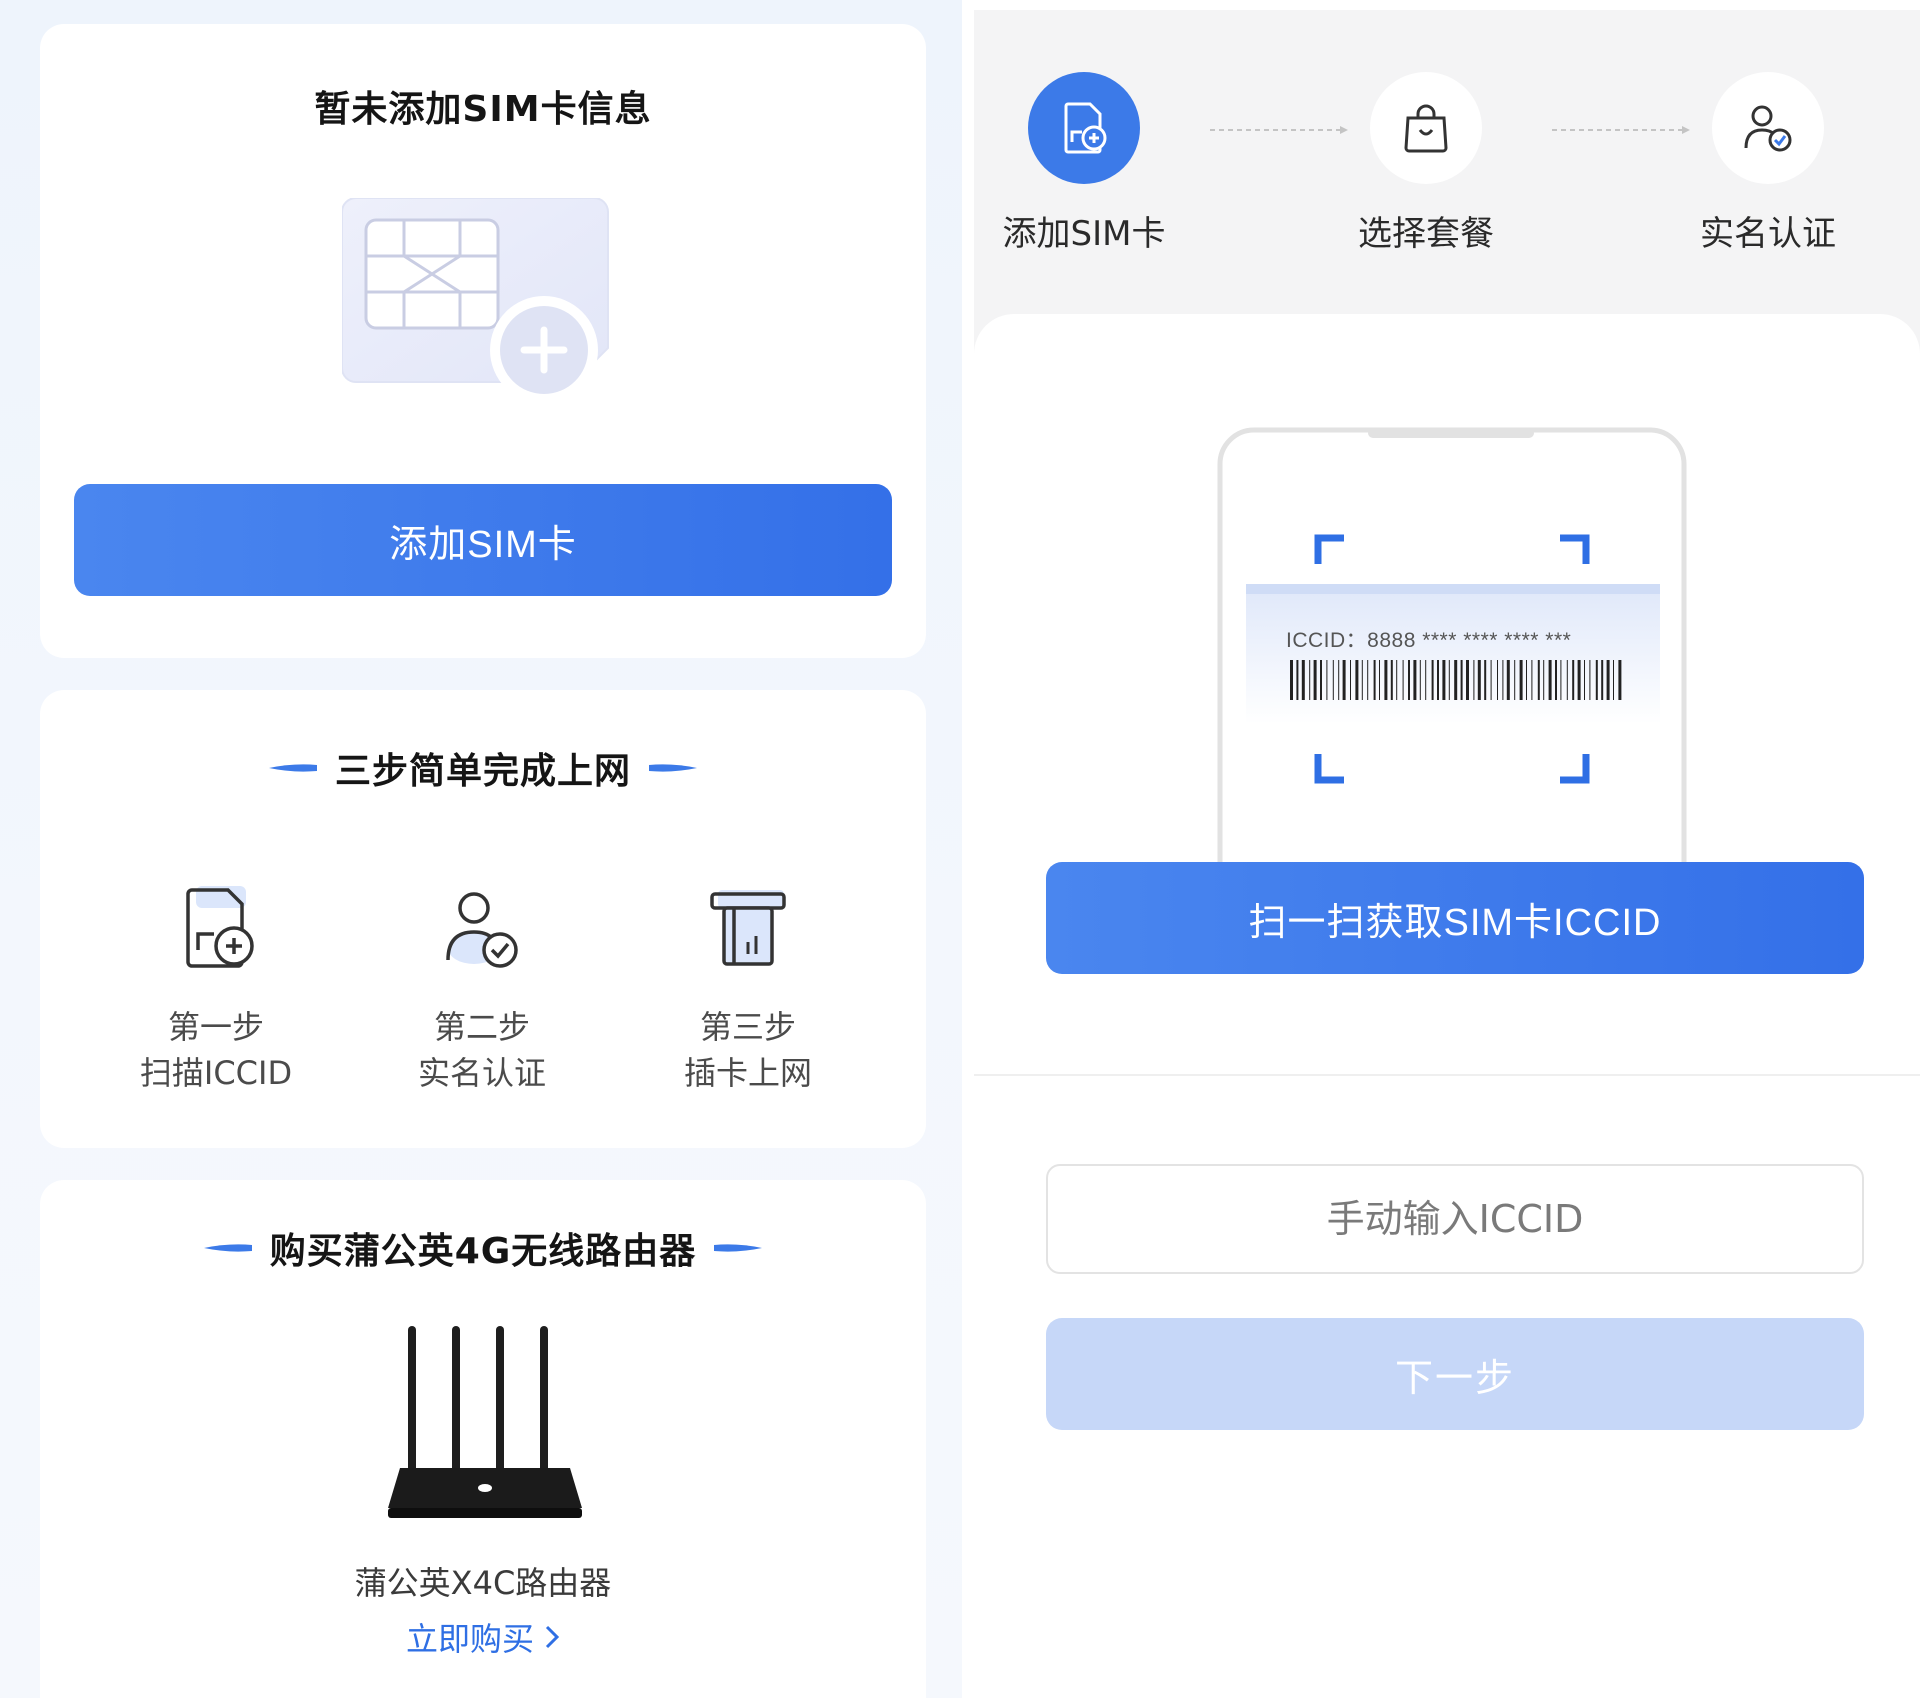 Image resolution: width=1920 pixels, height=1698 pixels. I want to click on steps-section-header: 三步简单完成上网, so click(483, 768).